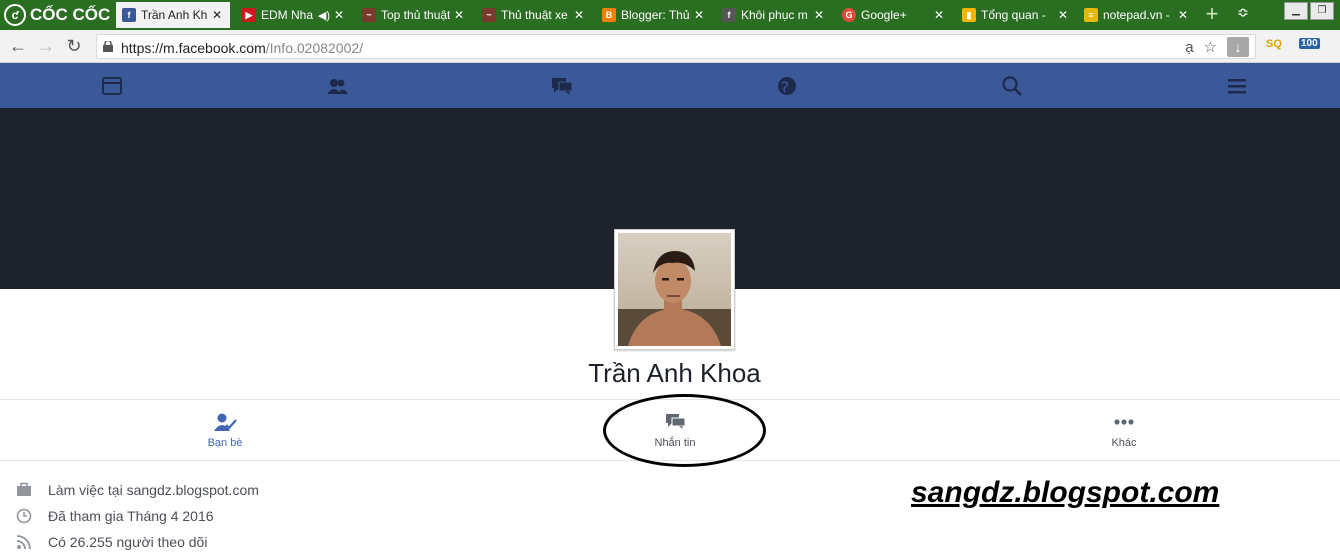 The image size is (1340, 553). I want to click on info-text: Có 26.255 người theo dõi, so click(128, 542).